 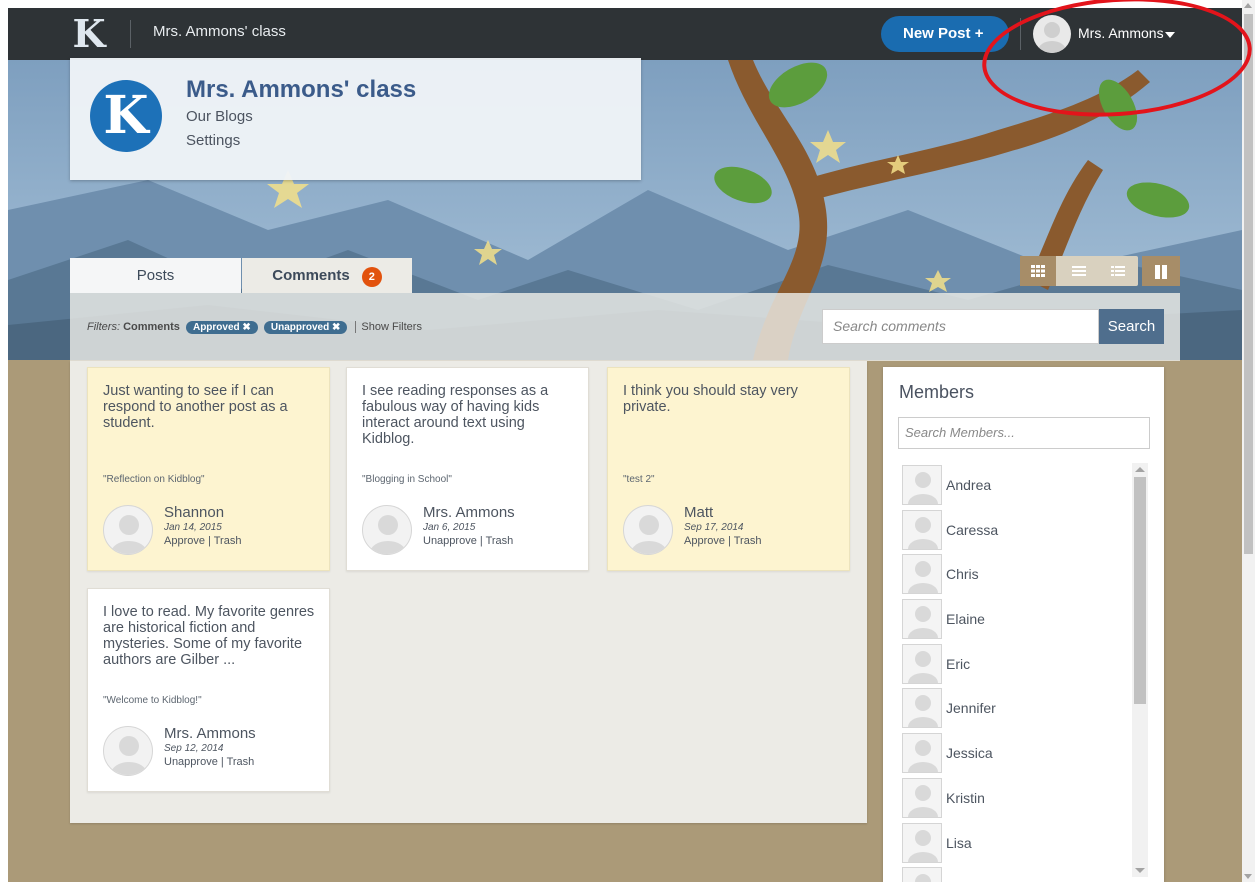 I want to click on comment-post-title: "Welcome to Kidblog!", so click(x=152, y=700).